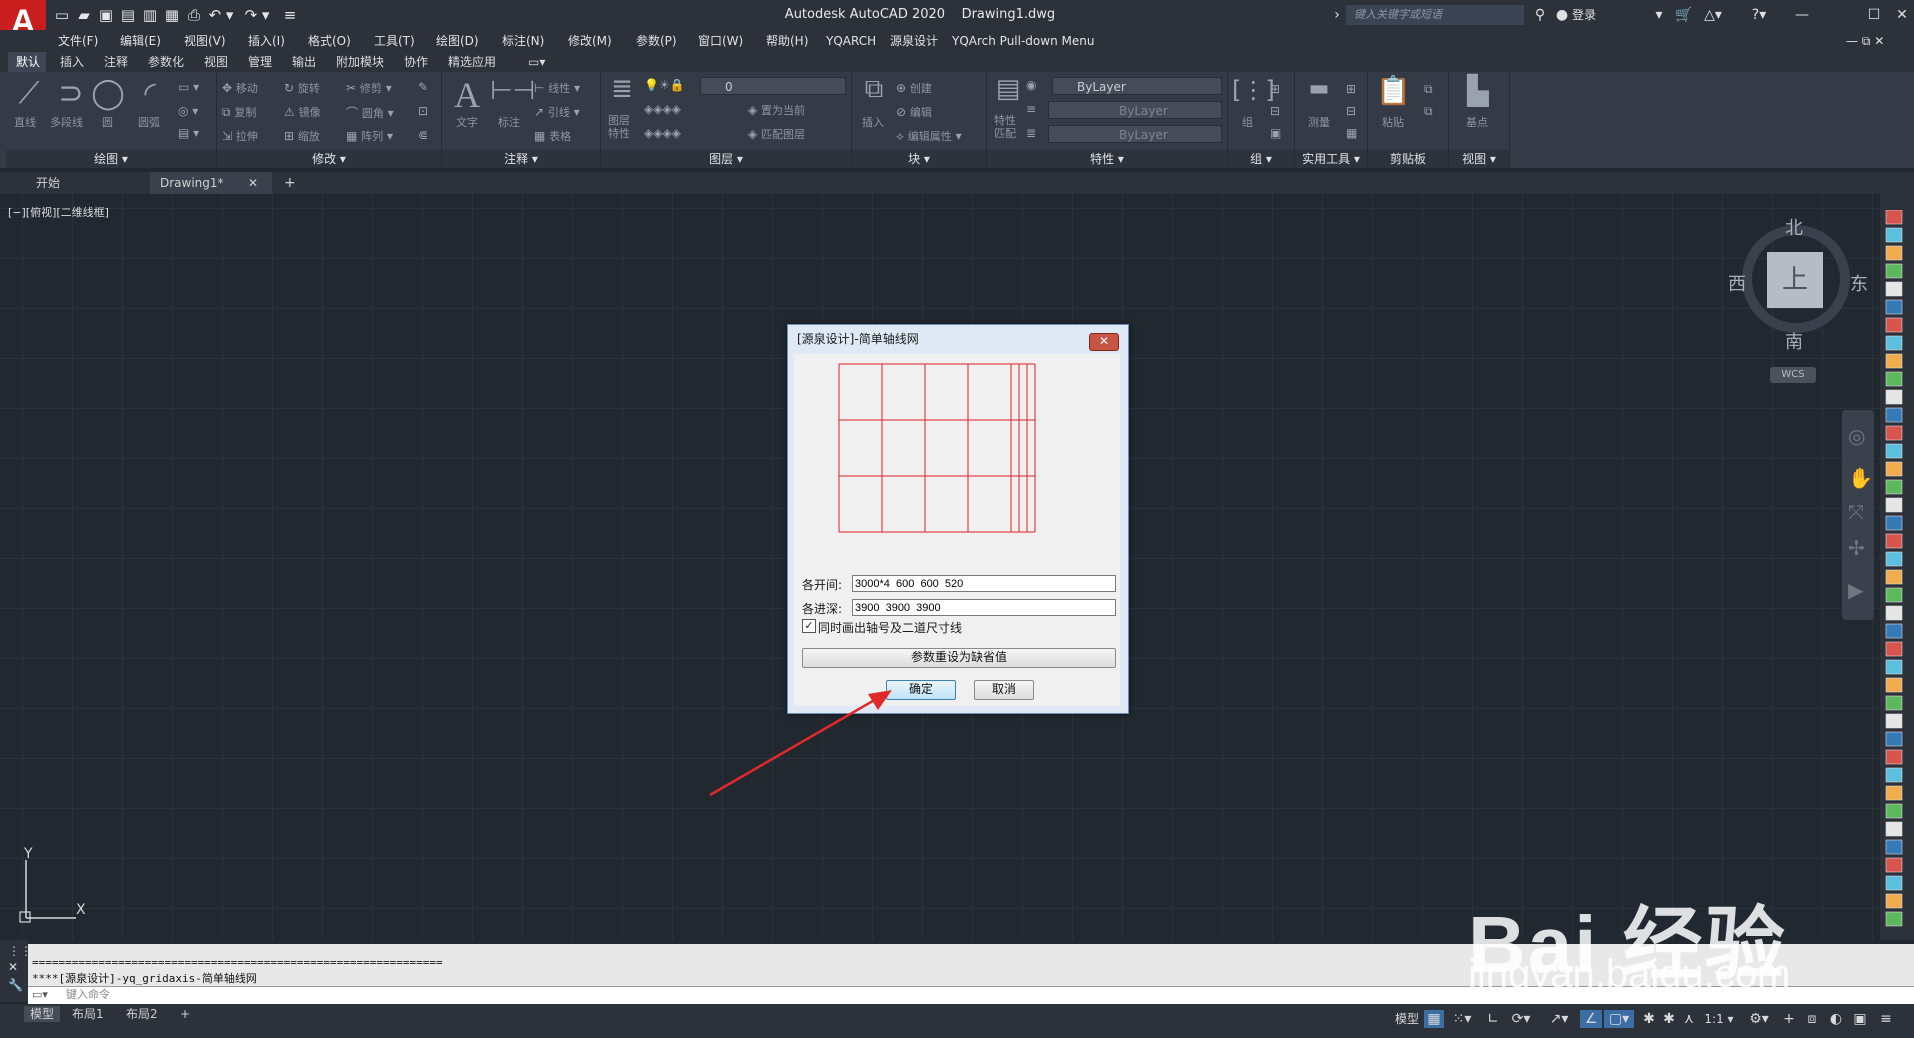 The image size is (1914, 1038). I want to click on save-to-web-icon: ▦, so click(172, 15).